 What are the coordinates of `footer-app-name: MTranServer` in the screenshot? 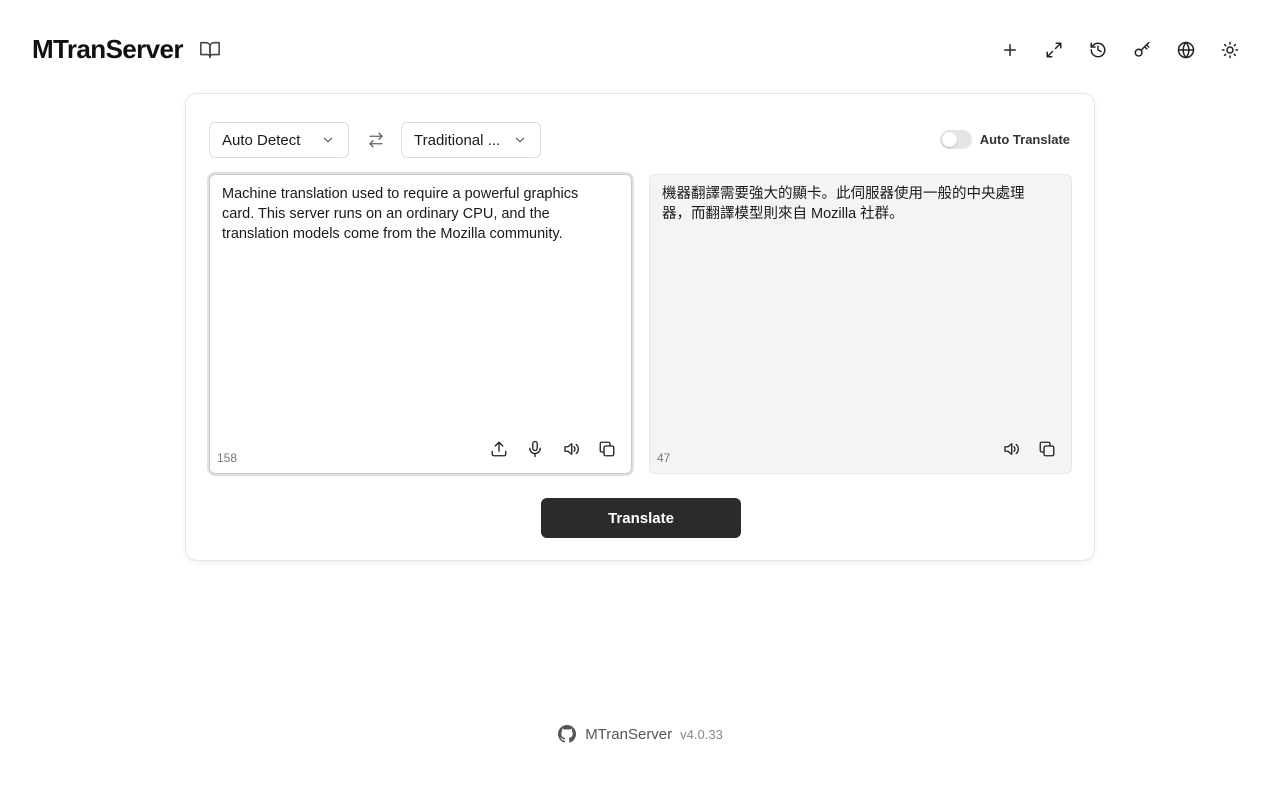 It's located at (628, 734).